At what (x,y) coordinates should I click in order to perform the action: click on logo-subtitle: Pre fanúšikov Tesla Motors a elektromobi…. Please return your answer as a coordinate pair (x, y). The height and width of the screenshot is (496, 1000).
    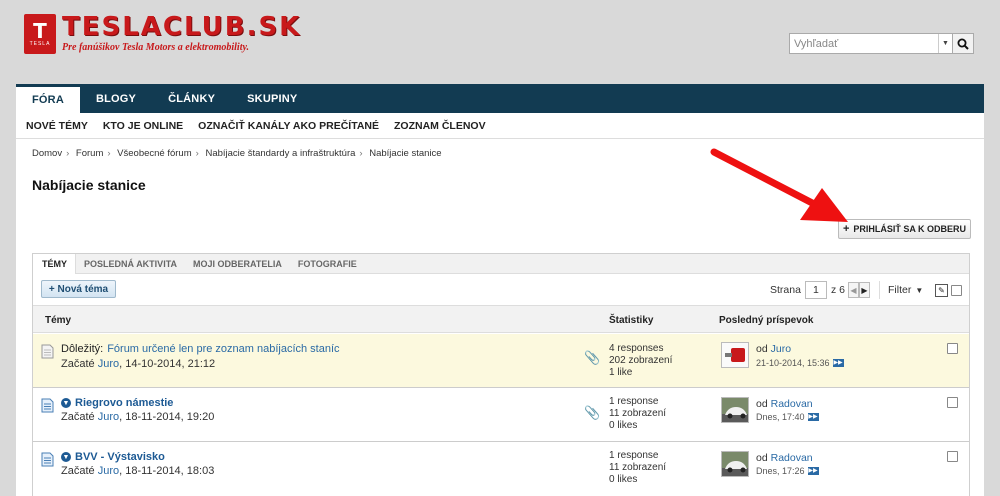
    Looking at the image, I should click on (156, 47).